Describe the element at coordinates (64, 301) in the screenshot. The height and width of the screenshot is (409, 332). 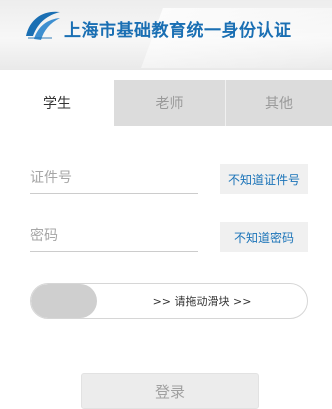
I see `slider-handle` at that location.